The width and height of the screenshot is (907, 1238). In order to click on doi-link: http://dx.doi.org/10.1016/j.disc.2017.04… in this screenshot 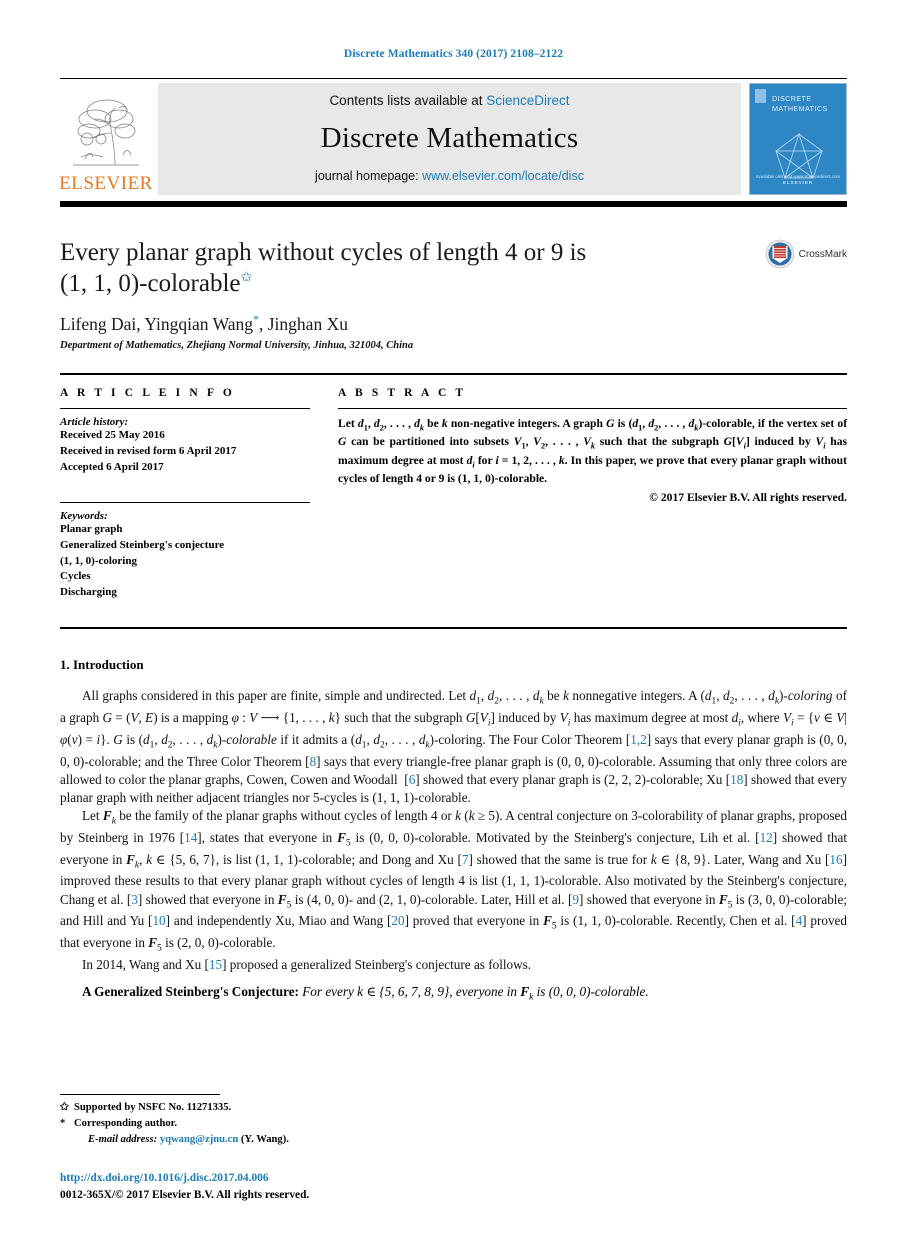, I will do `click(184, 1178)`.